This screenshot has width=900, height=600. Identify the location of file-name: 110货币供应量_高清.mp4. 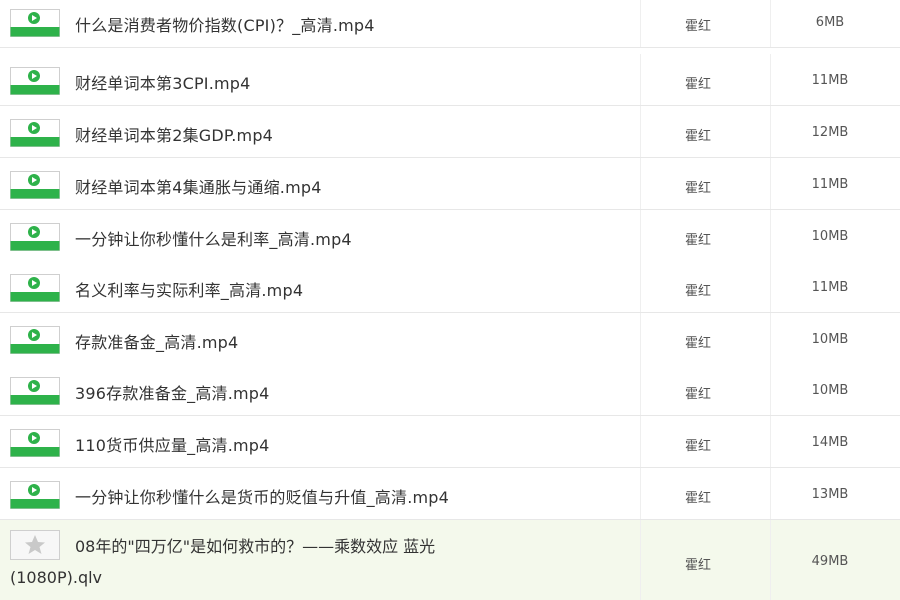
(172, 444).